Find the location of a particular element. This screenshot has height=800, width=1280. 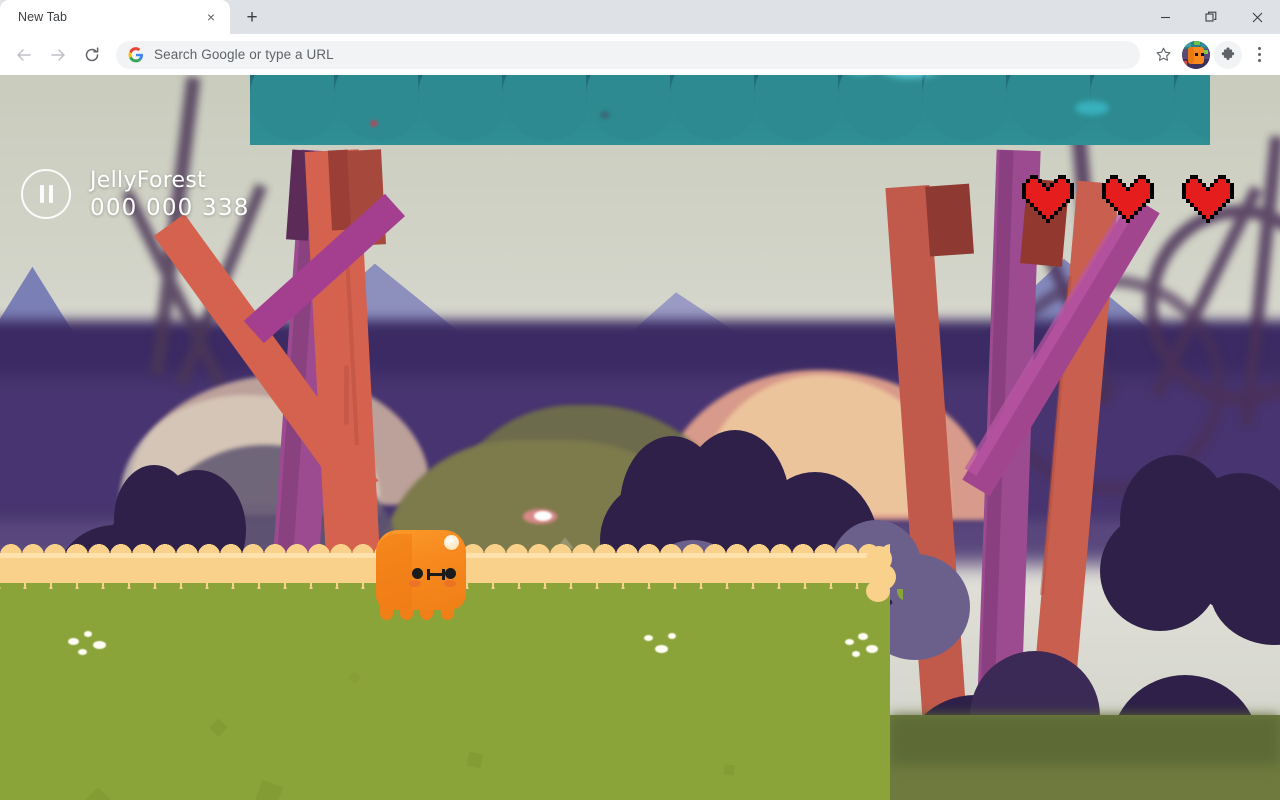

reload-icon is located at coordinates (92, 55).